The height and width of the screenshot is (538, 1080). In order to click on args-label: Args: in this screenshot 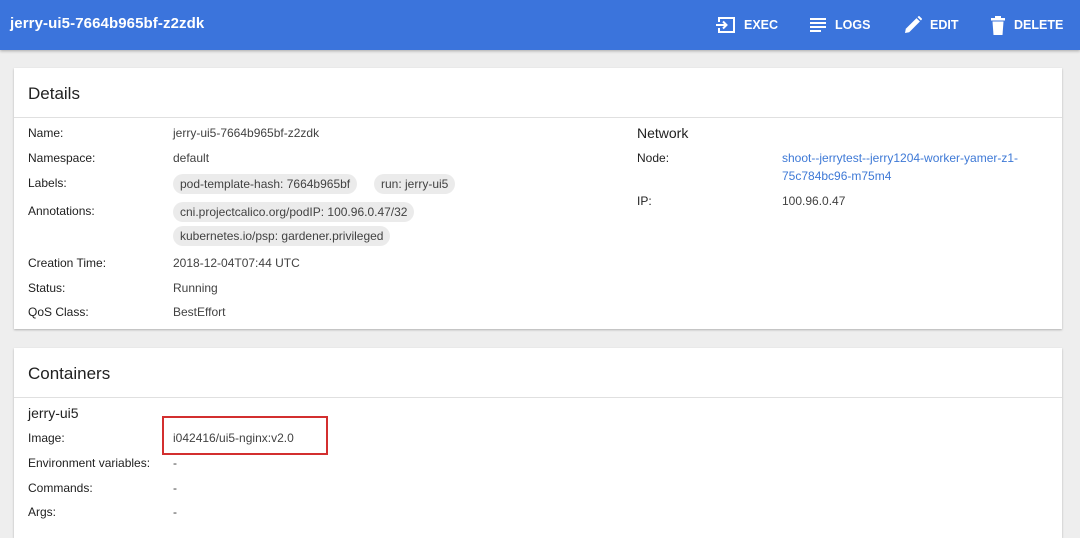, I will do `click(42, 512)`.